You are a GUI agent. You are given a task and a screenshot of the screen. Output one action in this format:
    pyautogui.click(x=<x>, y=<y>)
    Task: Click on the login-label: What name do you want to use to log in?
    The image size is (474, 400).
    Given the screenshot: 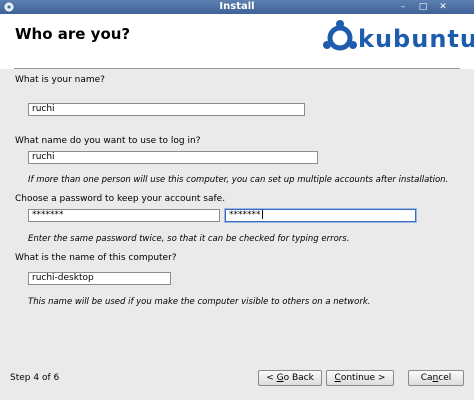 What is the action you would take?
    pyautogui.click(x=108, y=141)
    